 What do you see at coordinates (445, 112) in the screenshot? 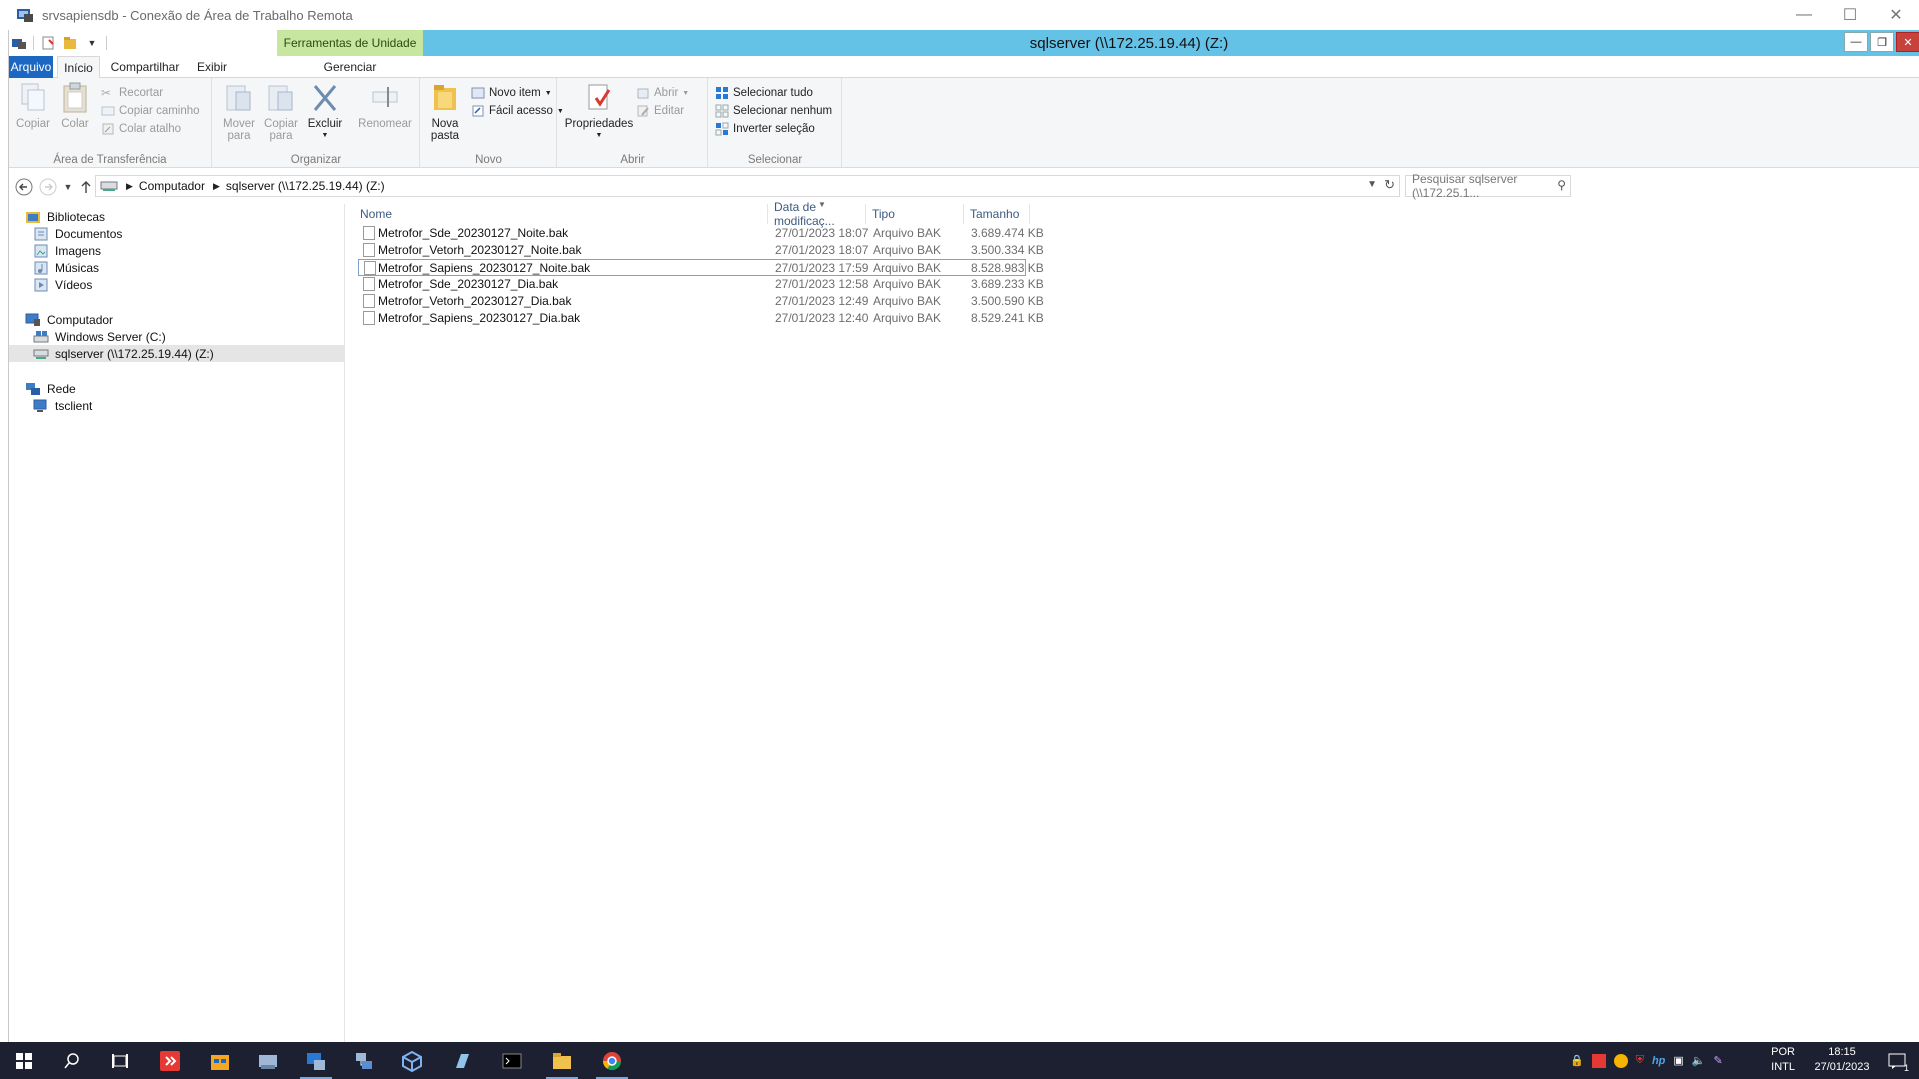
I see `new-folder-button: Nova pasta` at bounding box center [445, 112].